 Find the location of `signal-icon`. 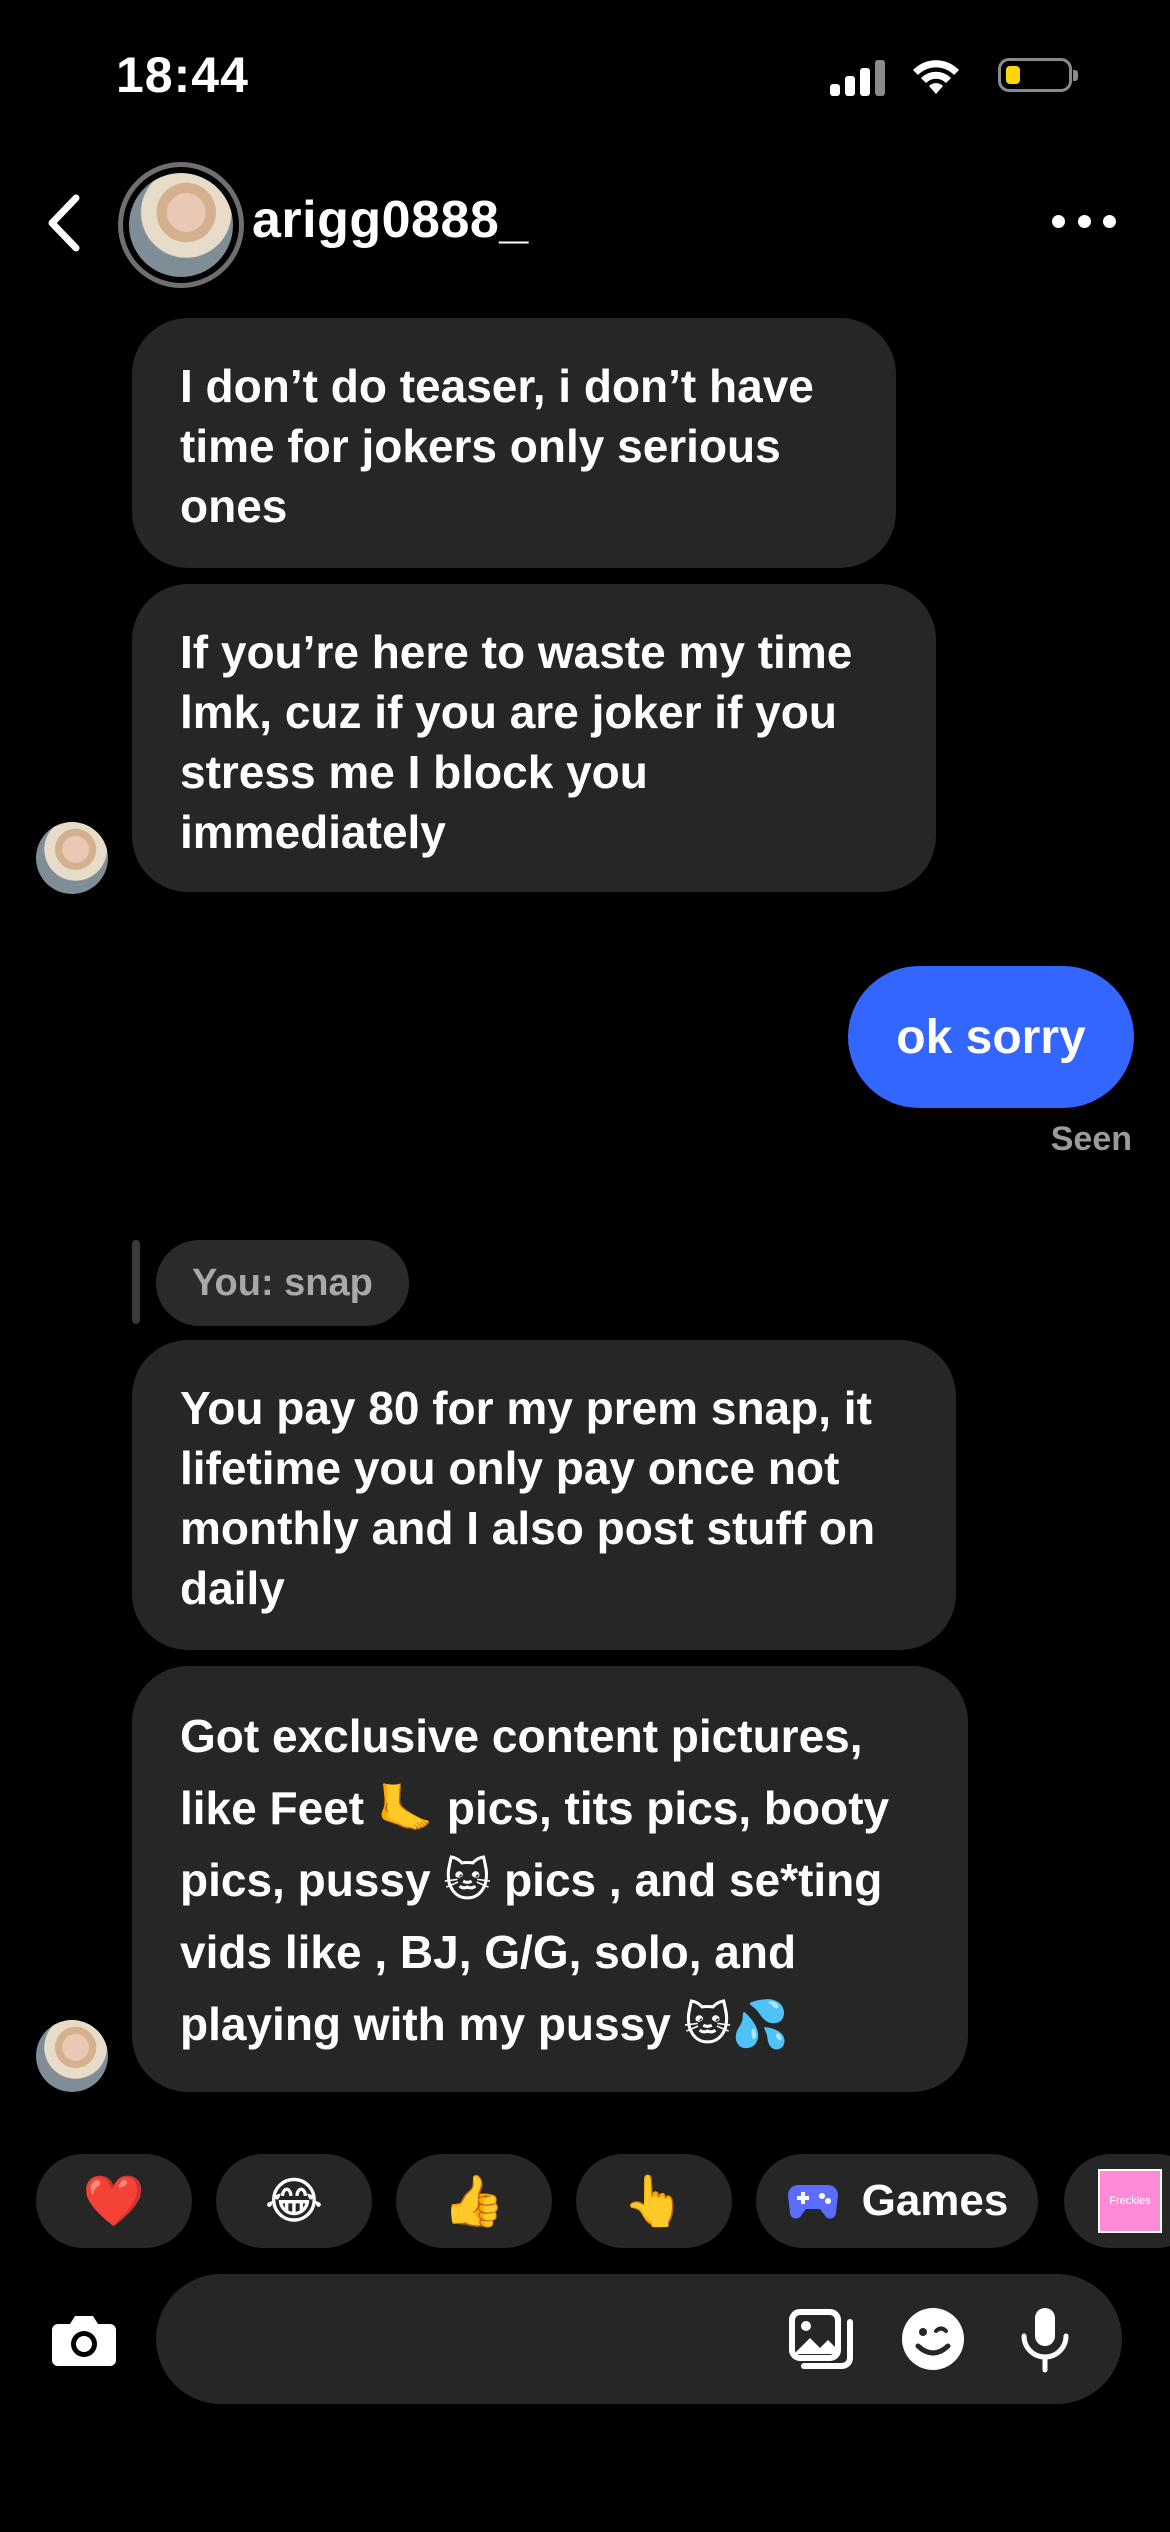

signal-icon is located at coordinates (858, 78).